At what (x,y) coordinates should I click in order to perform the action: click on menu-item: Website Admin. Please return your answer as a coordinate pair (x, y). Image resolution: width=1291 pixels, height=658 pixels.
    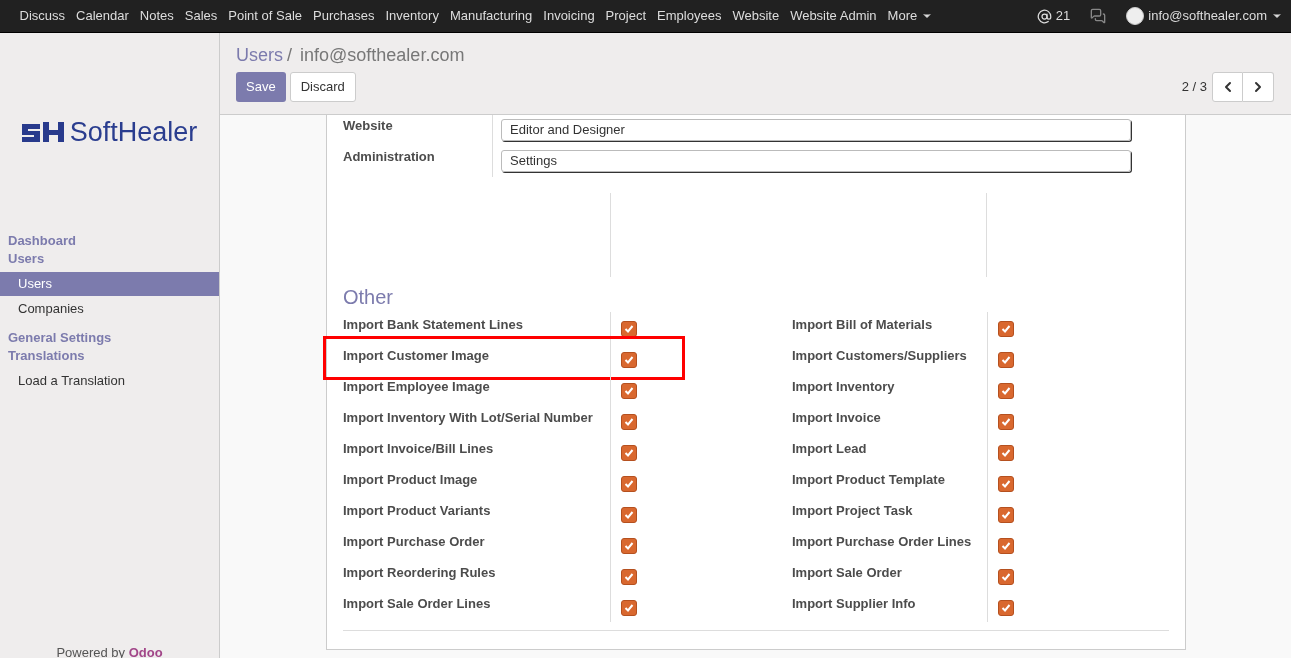
    Looking at the image, I should click on (833, 16).